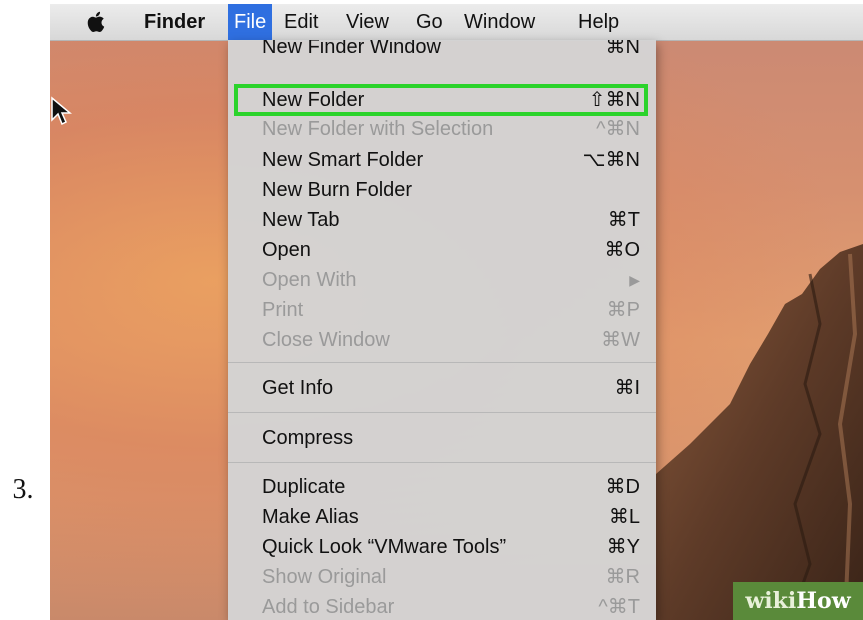 The image size is (863, 620). I want to click on menu-item-add-to-sidebar: Add to Sidebar ^⌘T, so click(442, 606).